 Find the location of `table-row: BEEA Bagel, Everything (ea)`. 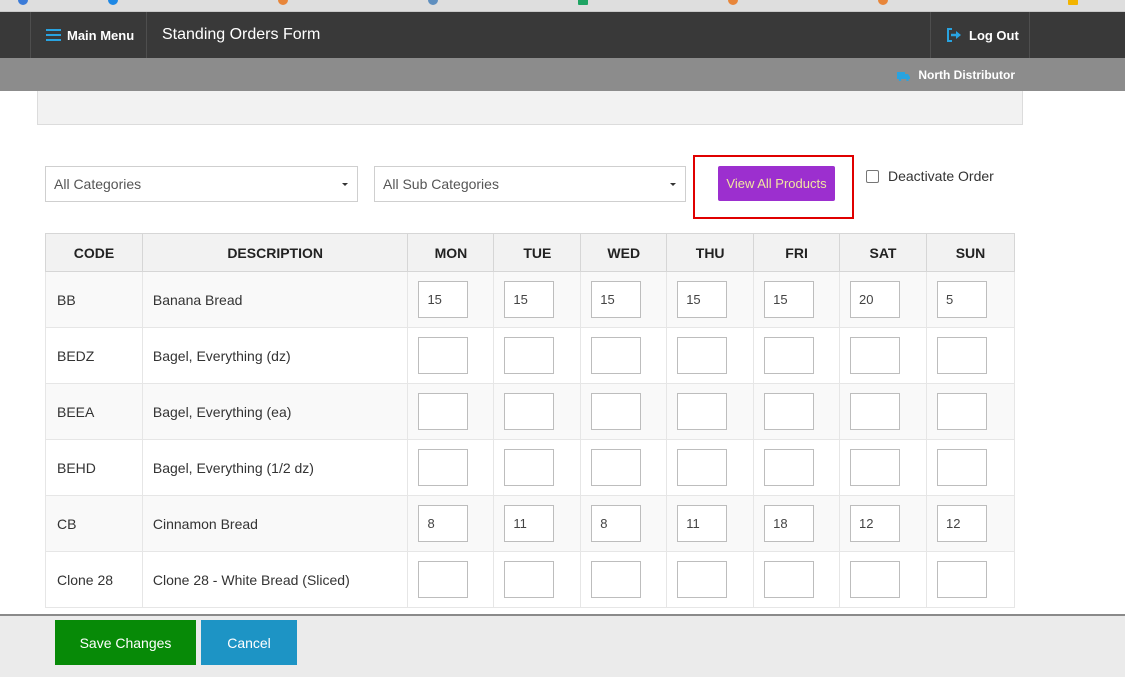

table-row: BEEA Bagel, Everything (ea) is located at coordinates (530, 411).